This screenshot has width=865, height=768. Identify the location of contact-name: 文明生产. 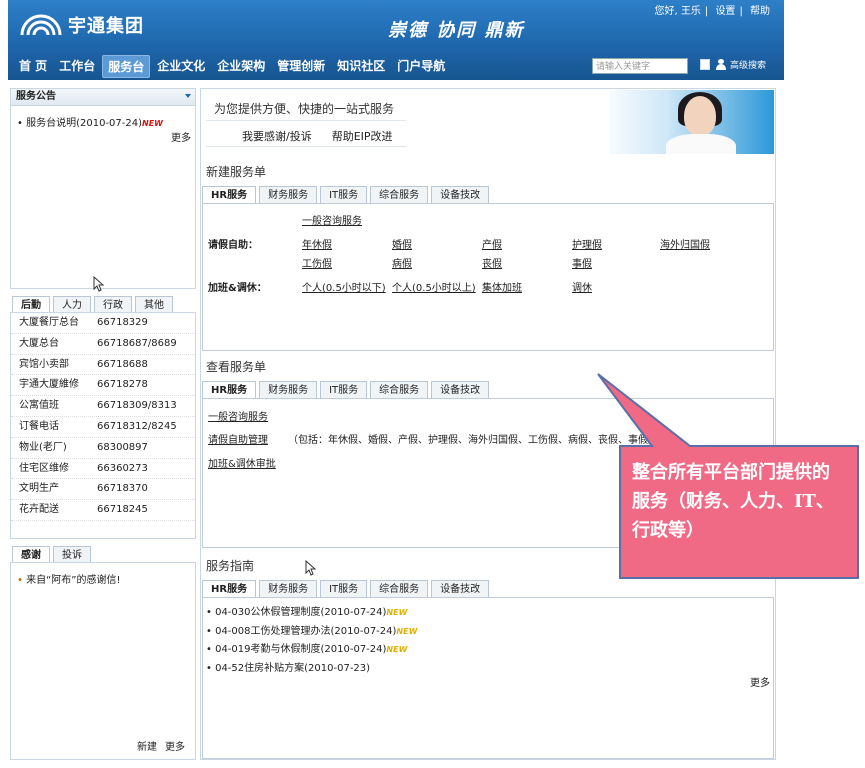
(39, 489).